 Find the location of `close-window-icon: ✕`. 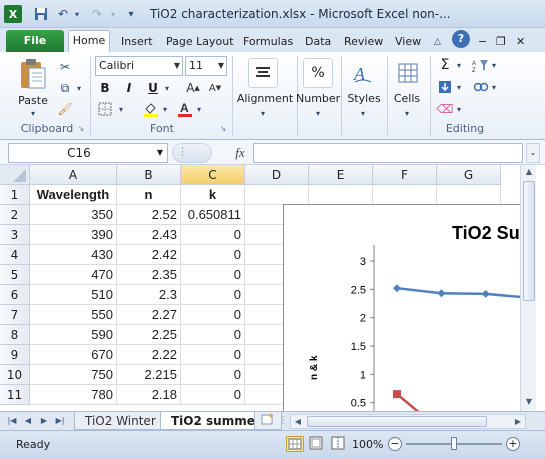

close-window-icon: ✕ is located at coordinates (520, 42).